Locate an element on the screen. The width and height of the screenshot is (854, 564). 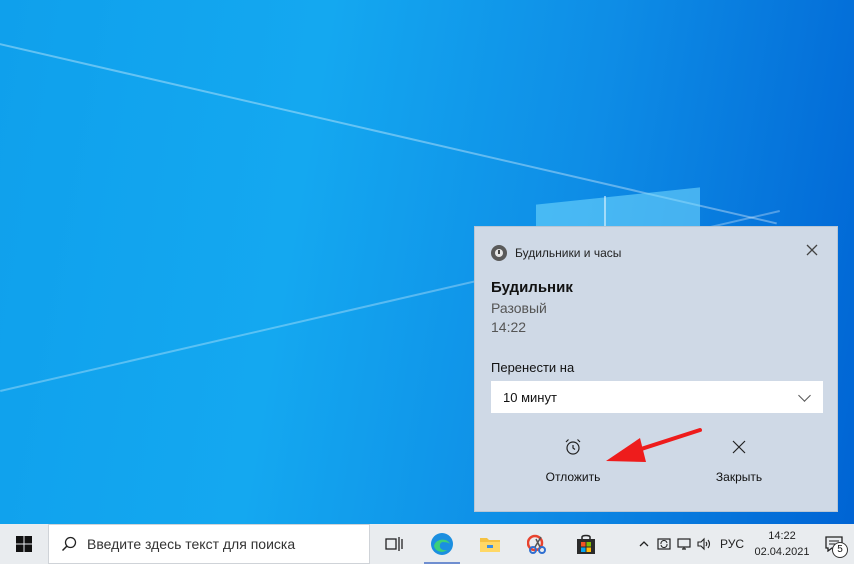
toast-header: Будильники и часы is located at coordinates (556, 253).